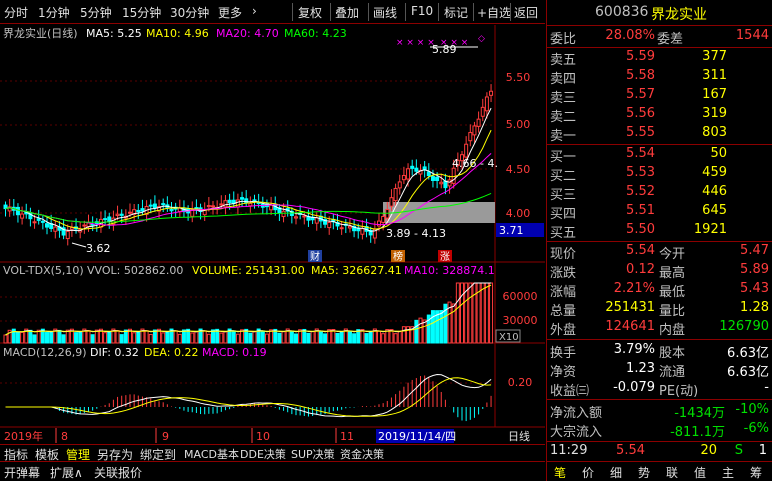  Describe the element at coordinates (634, 387) in the screenshot. I see `stat-value: -0.079` at that location.